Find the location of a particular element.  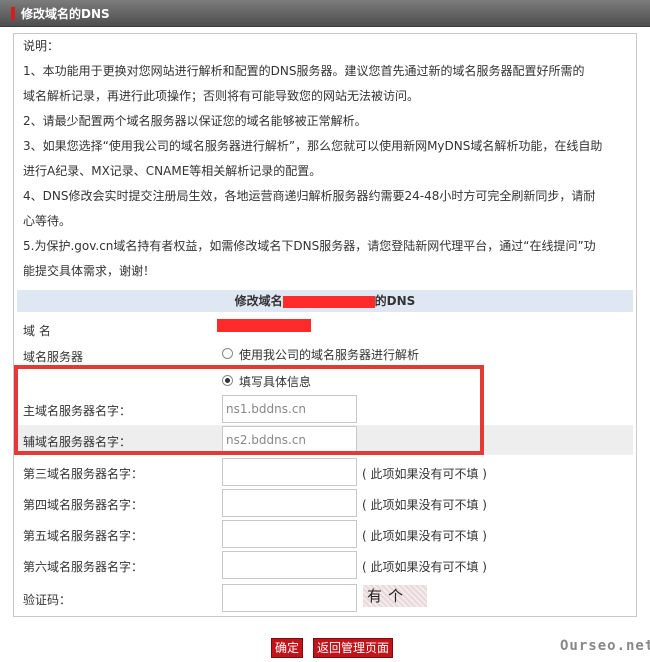

captcha-input is located at coordinates (289, 598).